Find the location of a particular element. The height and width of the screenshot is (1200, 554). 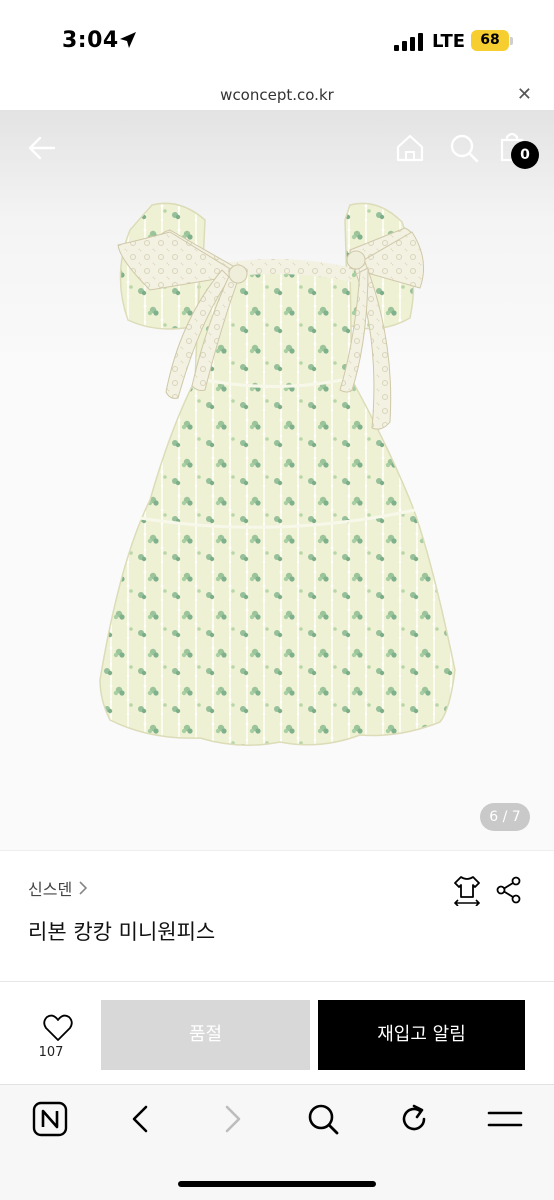

home-indicator is located at coordinates (277, 1184).